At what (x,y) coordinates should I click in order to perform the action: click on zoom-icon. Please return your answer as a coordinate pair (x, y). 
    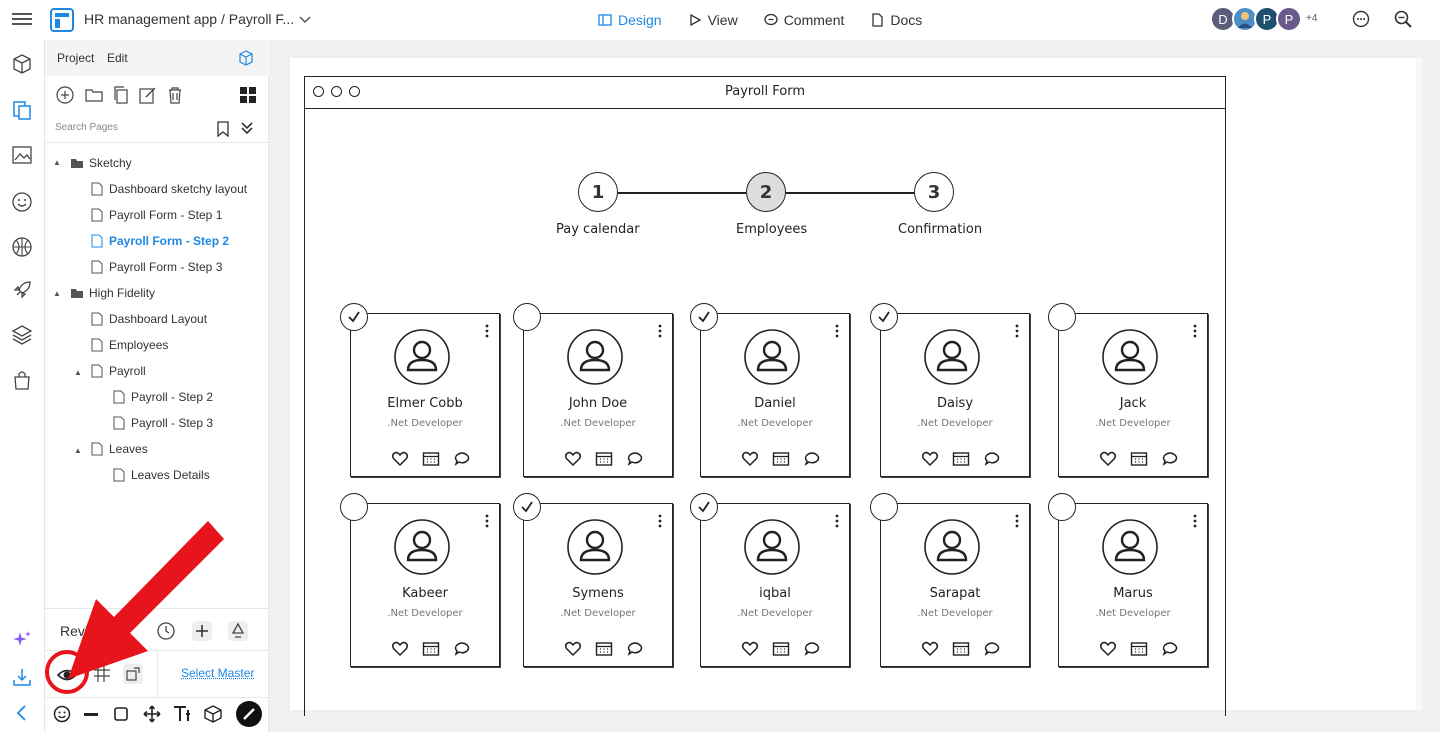
    Looking at the image, I should click on (1403, 19).